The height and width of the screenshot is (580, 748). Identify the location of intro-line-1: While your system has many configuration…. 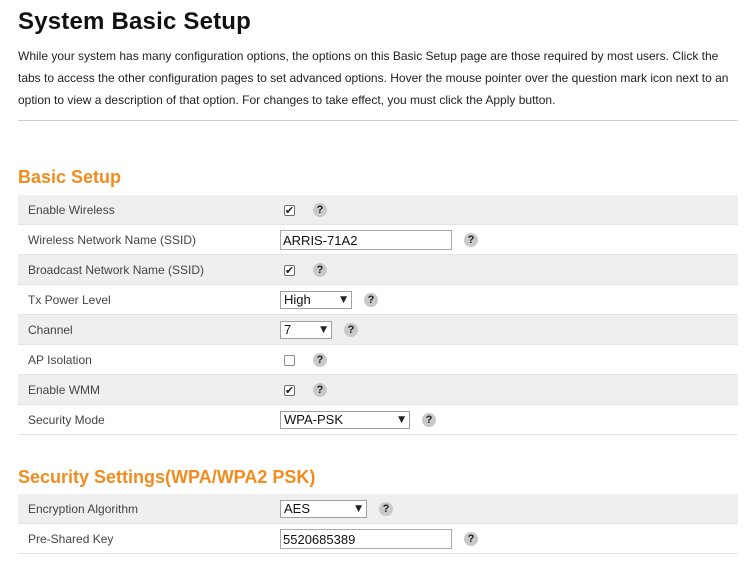
(368, 56).